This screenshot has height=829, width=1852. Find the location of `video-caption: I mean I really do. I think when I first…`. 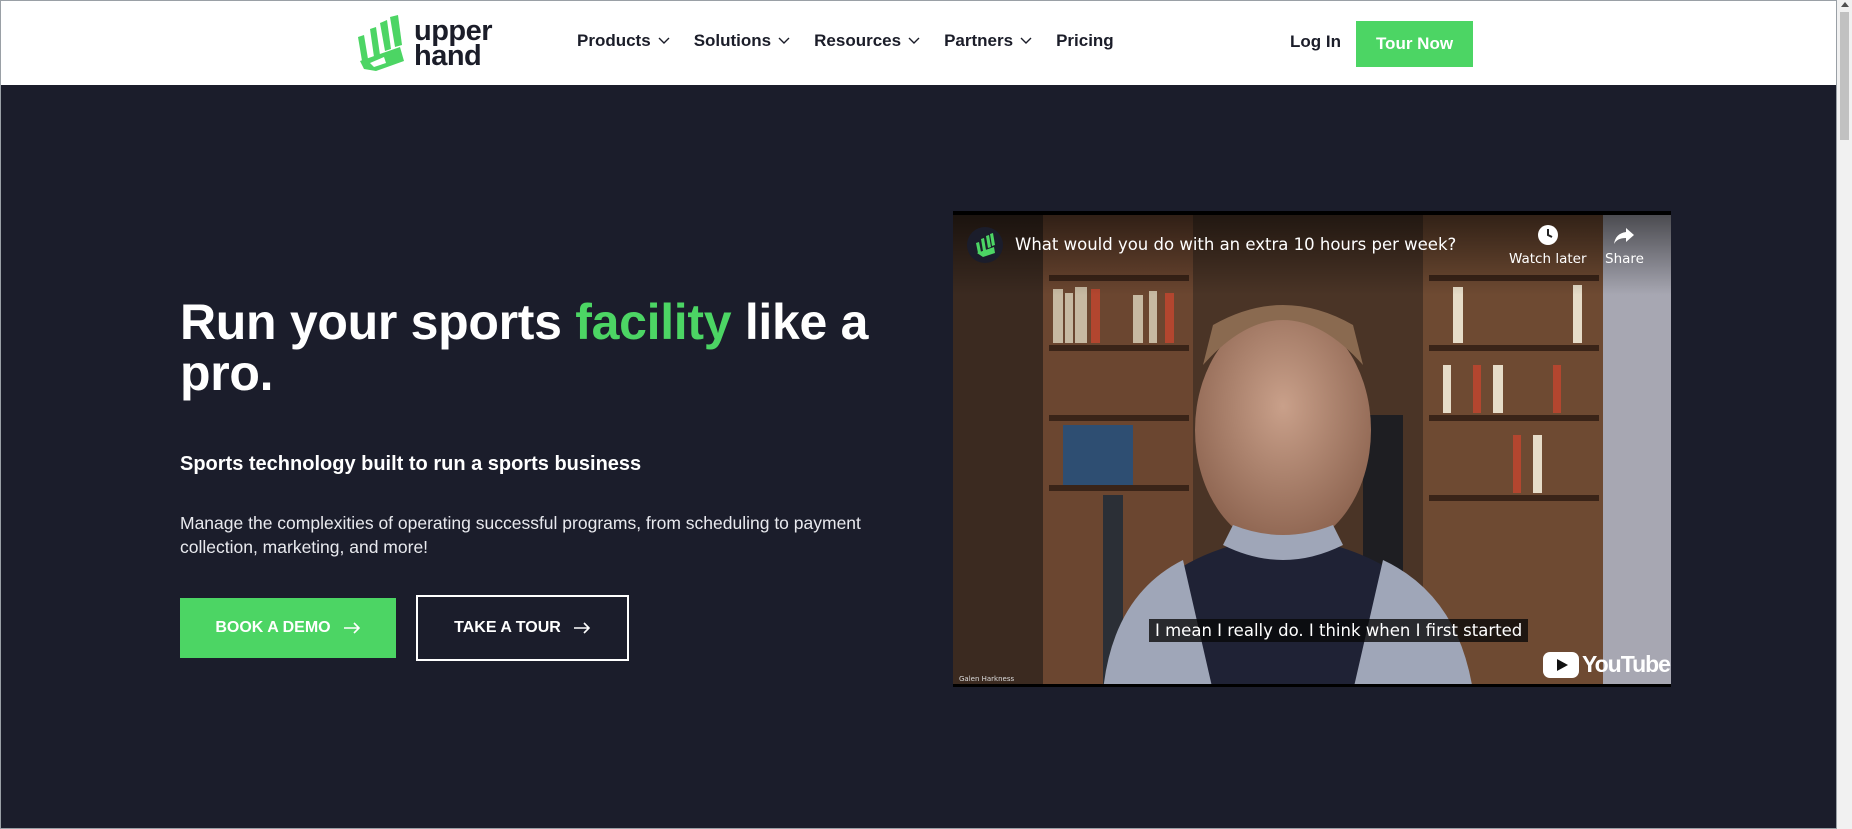

video-caption: I mean I really do. I think when I first… is located at coordinates (1339, 630).